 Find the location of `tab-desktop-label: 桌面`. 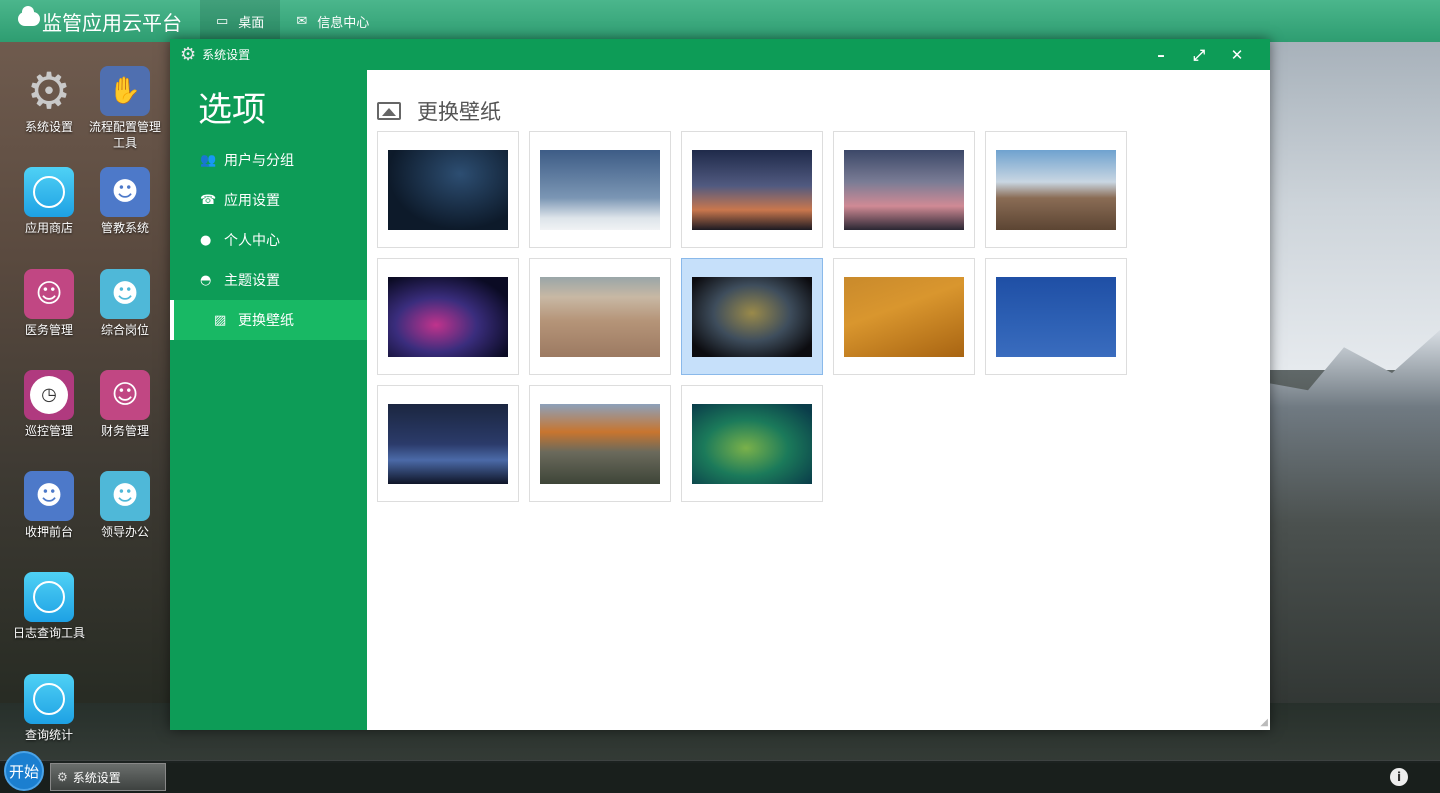

tab-desktop-label: 桌面 is located at coordinates (251, 23).